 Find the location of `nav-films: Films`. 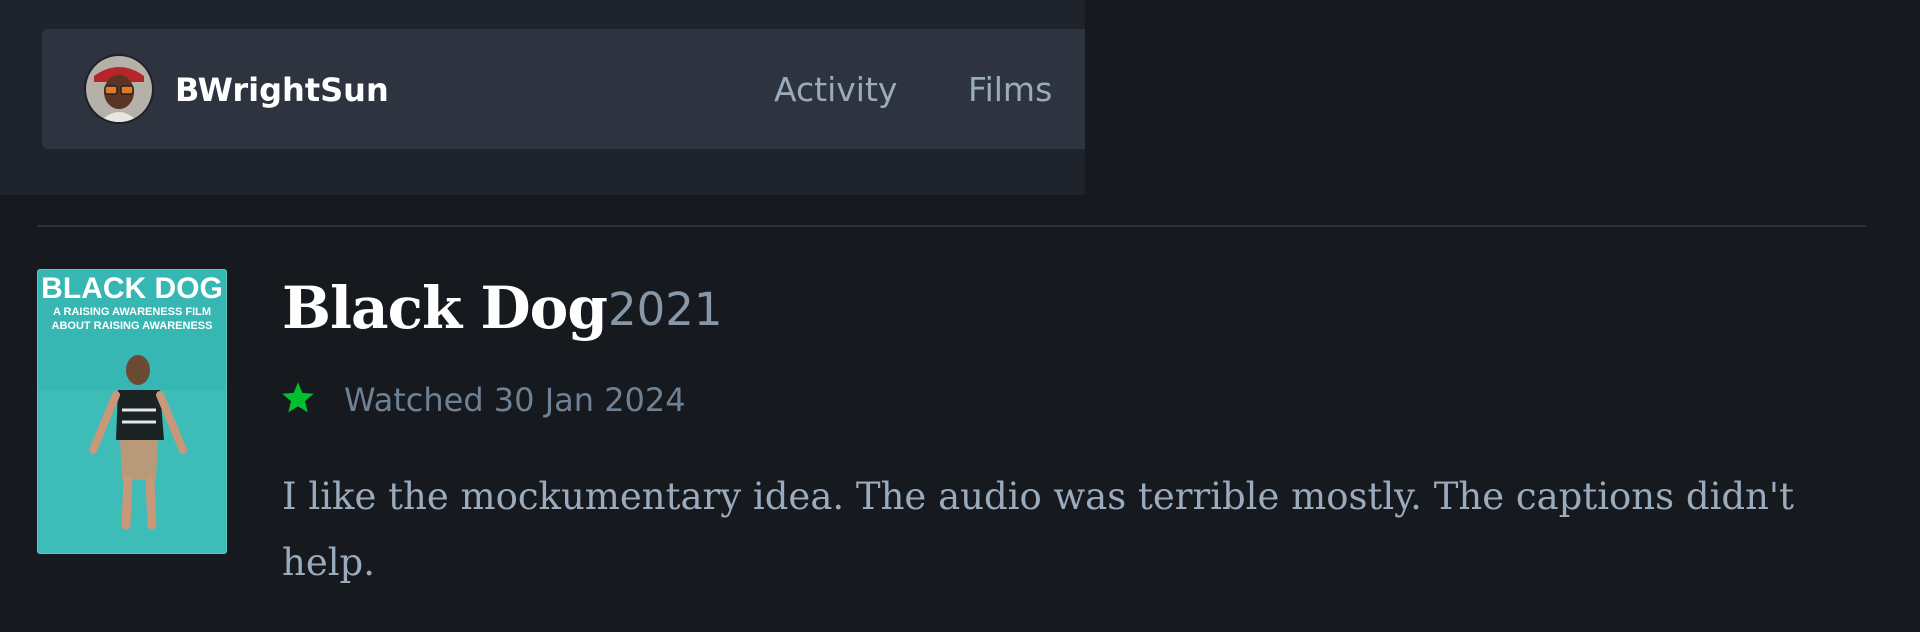

nav-films: Films is located at coordinates (1010, 90).